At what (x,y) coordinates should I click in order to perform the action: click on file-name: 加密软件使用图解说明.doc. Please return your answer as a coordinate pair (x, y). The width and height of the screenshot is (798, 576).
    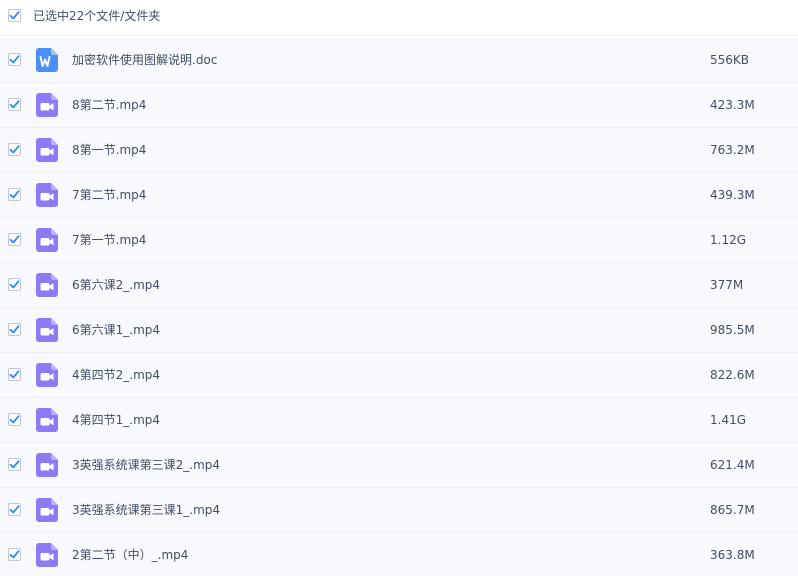
    Looking at the image, I should click on (144, 60).